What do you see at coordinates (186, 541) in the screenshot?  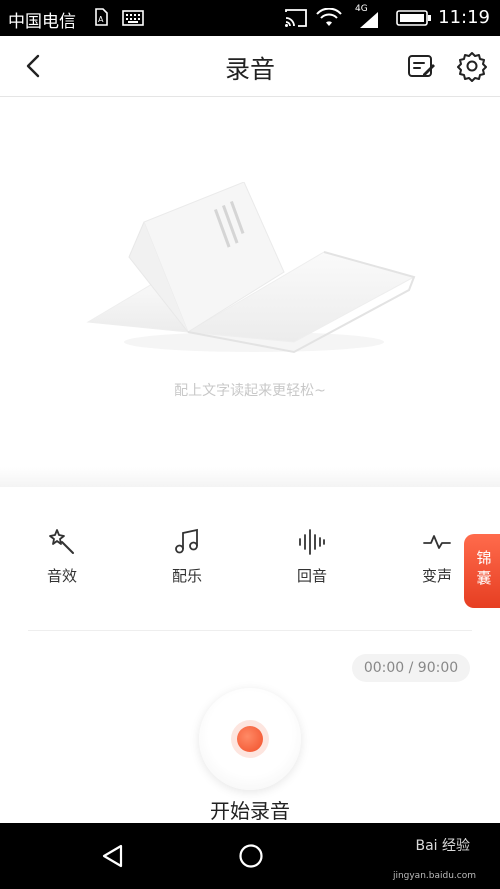 I see `music-note-icon` at bounding box center [186, 541].